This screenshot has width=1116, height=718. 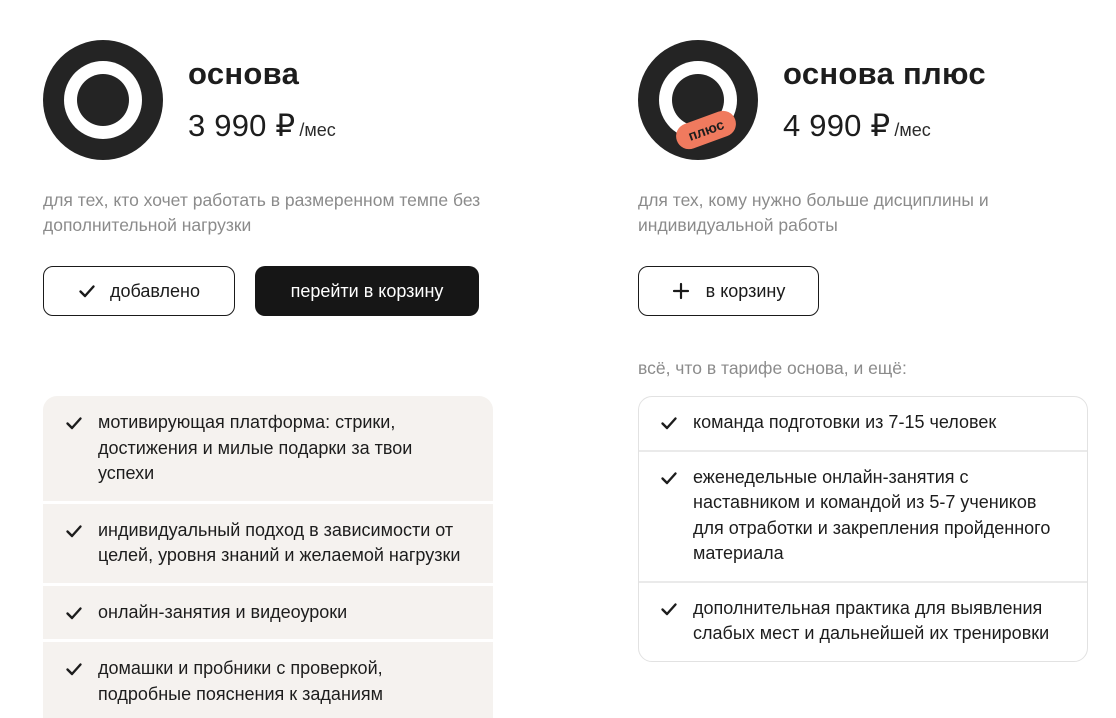 I want to click on added-button-label: добавлено, so click(x=155, y=290).